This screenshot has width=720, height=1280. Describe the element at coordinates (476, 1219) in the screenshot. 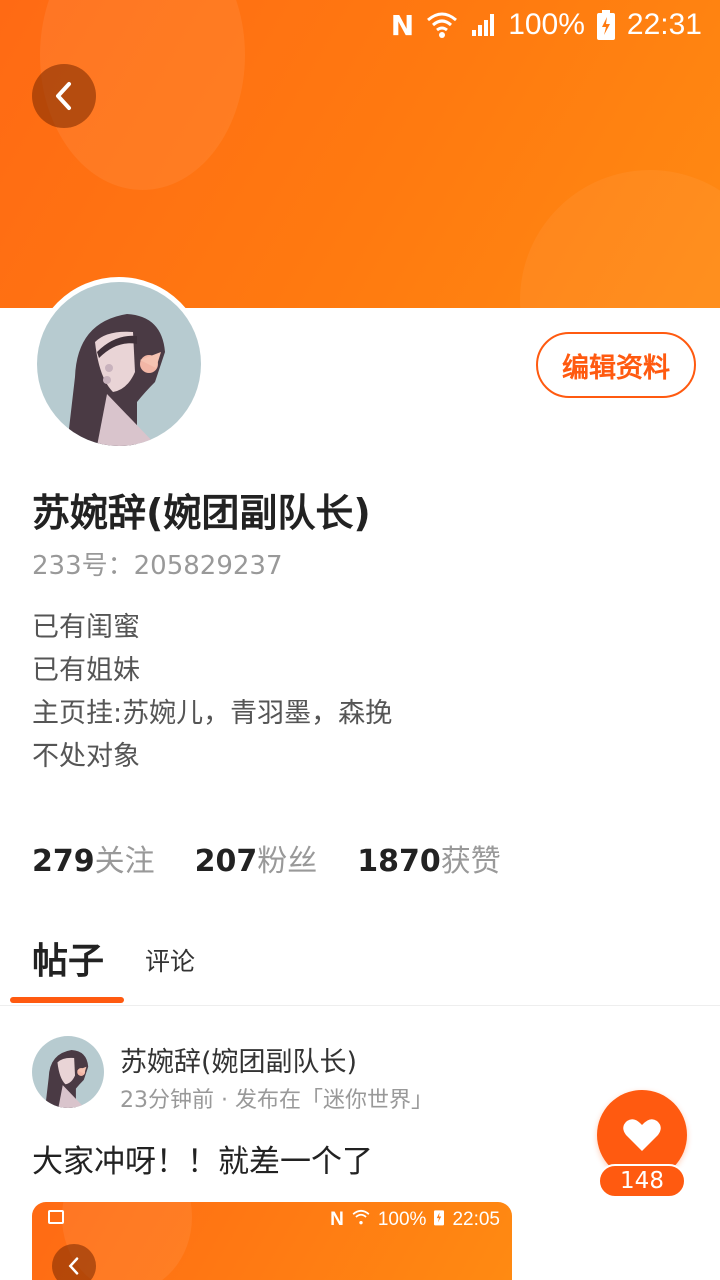

I see `clock: 22:05` at that location.